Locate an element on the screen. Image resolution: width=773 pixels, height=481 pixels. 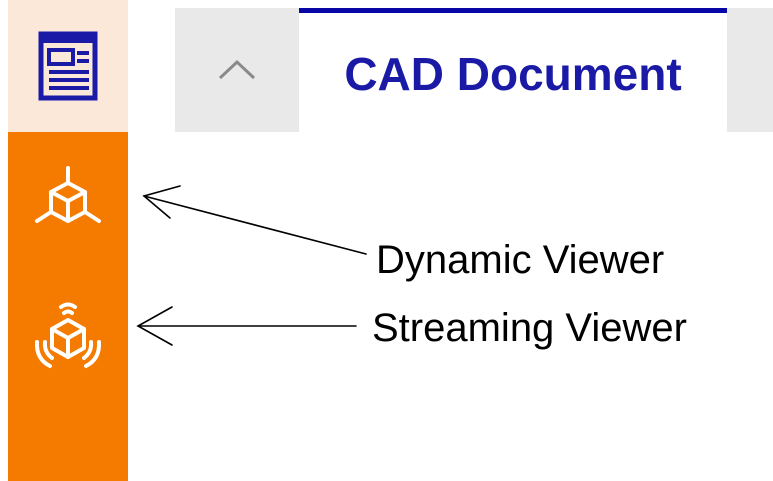
dynamic-viewer-button is located at coordinates (68, 204).